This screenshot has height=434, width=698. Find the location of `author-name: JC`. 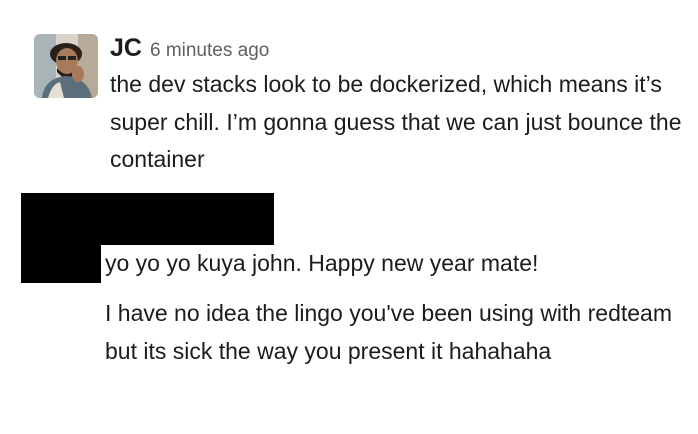

author-name: JC is located at coordinates (126, 48).